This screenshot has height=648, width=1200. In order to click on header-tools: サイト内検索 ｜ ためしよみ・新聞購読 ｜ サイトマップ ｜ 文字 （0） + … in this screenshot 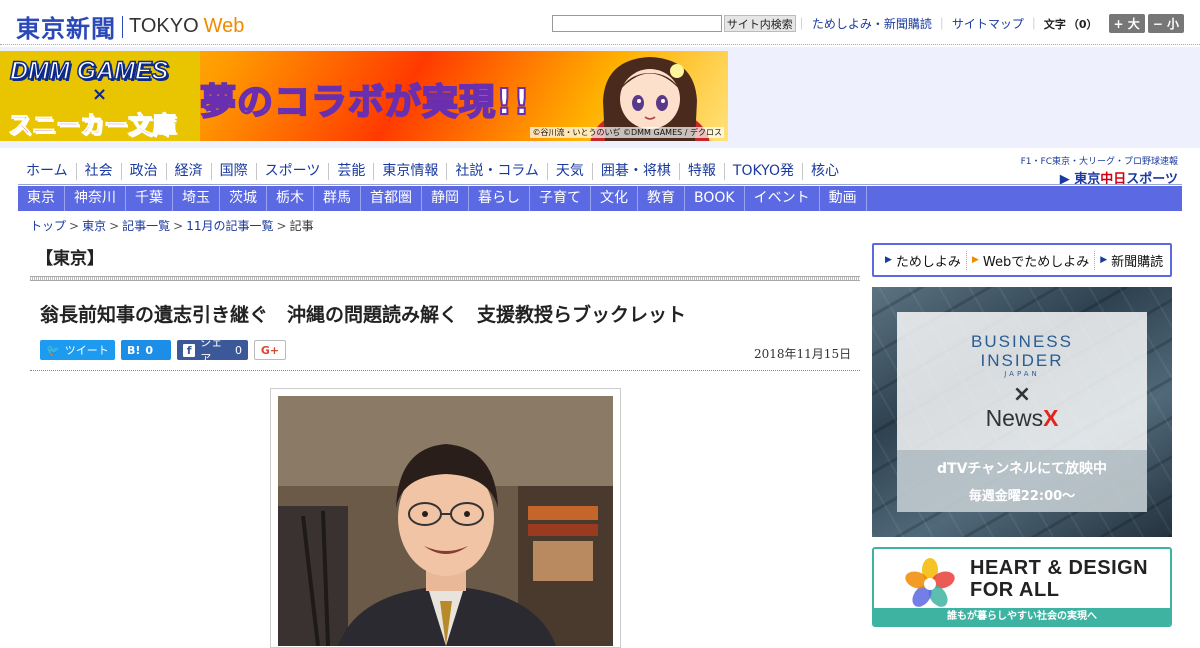, I will do `click(867, 23)`.